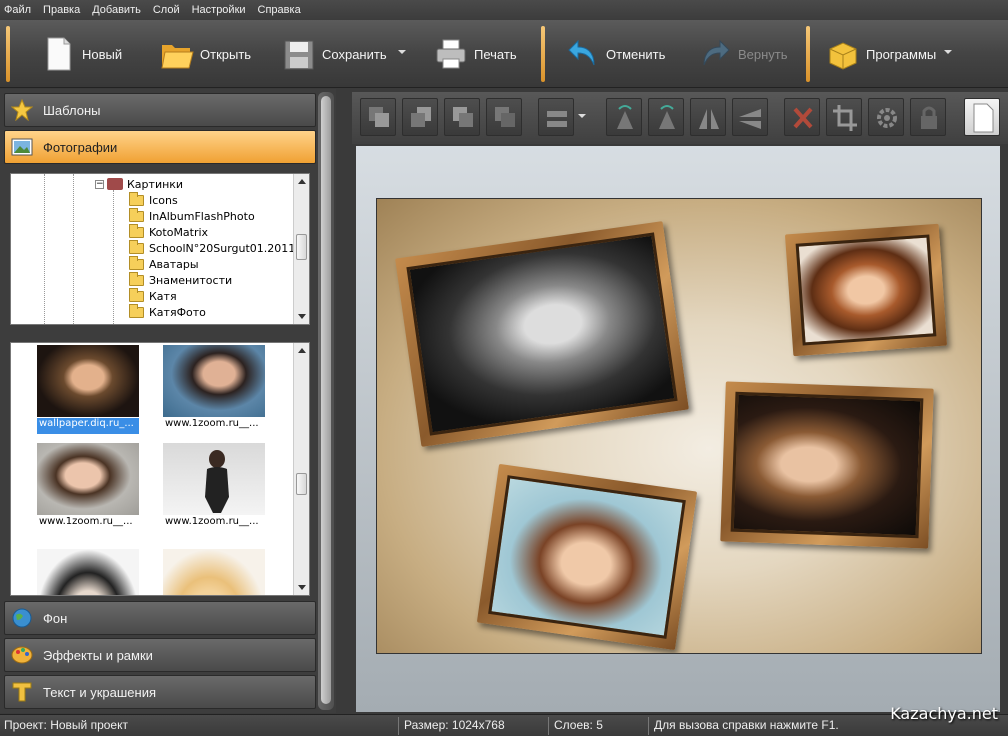 The width and height of the screenshot is (1008, 736). Describe the element at coordinates (708, 117) in the screenshot. I see `flip-horizontal-button` at that location.